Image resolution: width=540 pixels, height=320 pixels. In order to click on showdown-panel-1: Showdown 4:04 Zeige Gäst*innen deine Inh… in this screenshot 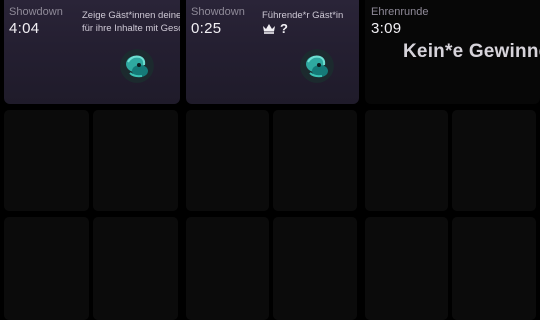, I will do `click(92, 52)`.